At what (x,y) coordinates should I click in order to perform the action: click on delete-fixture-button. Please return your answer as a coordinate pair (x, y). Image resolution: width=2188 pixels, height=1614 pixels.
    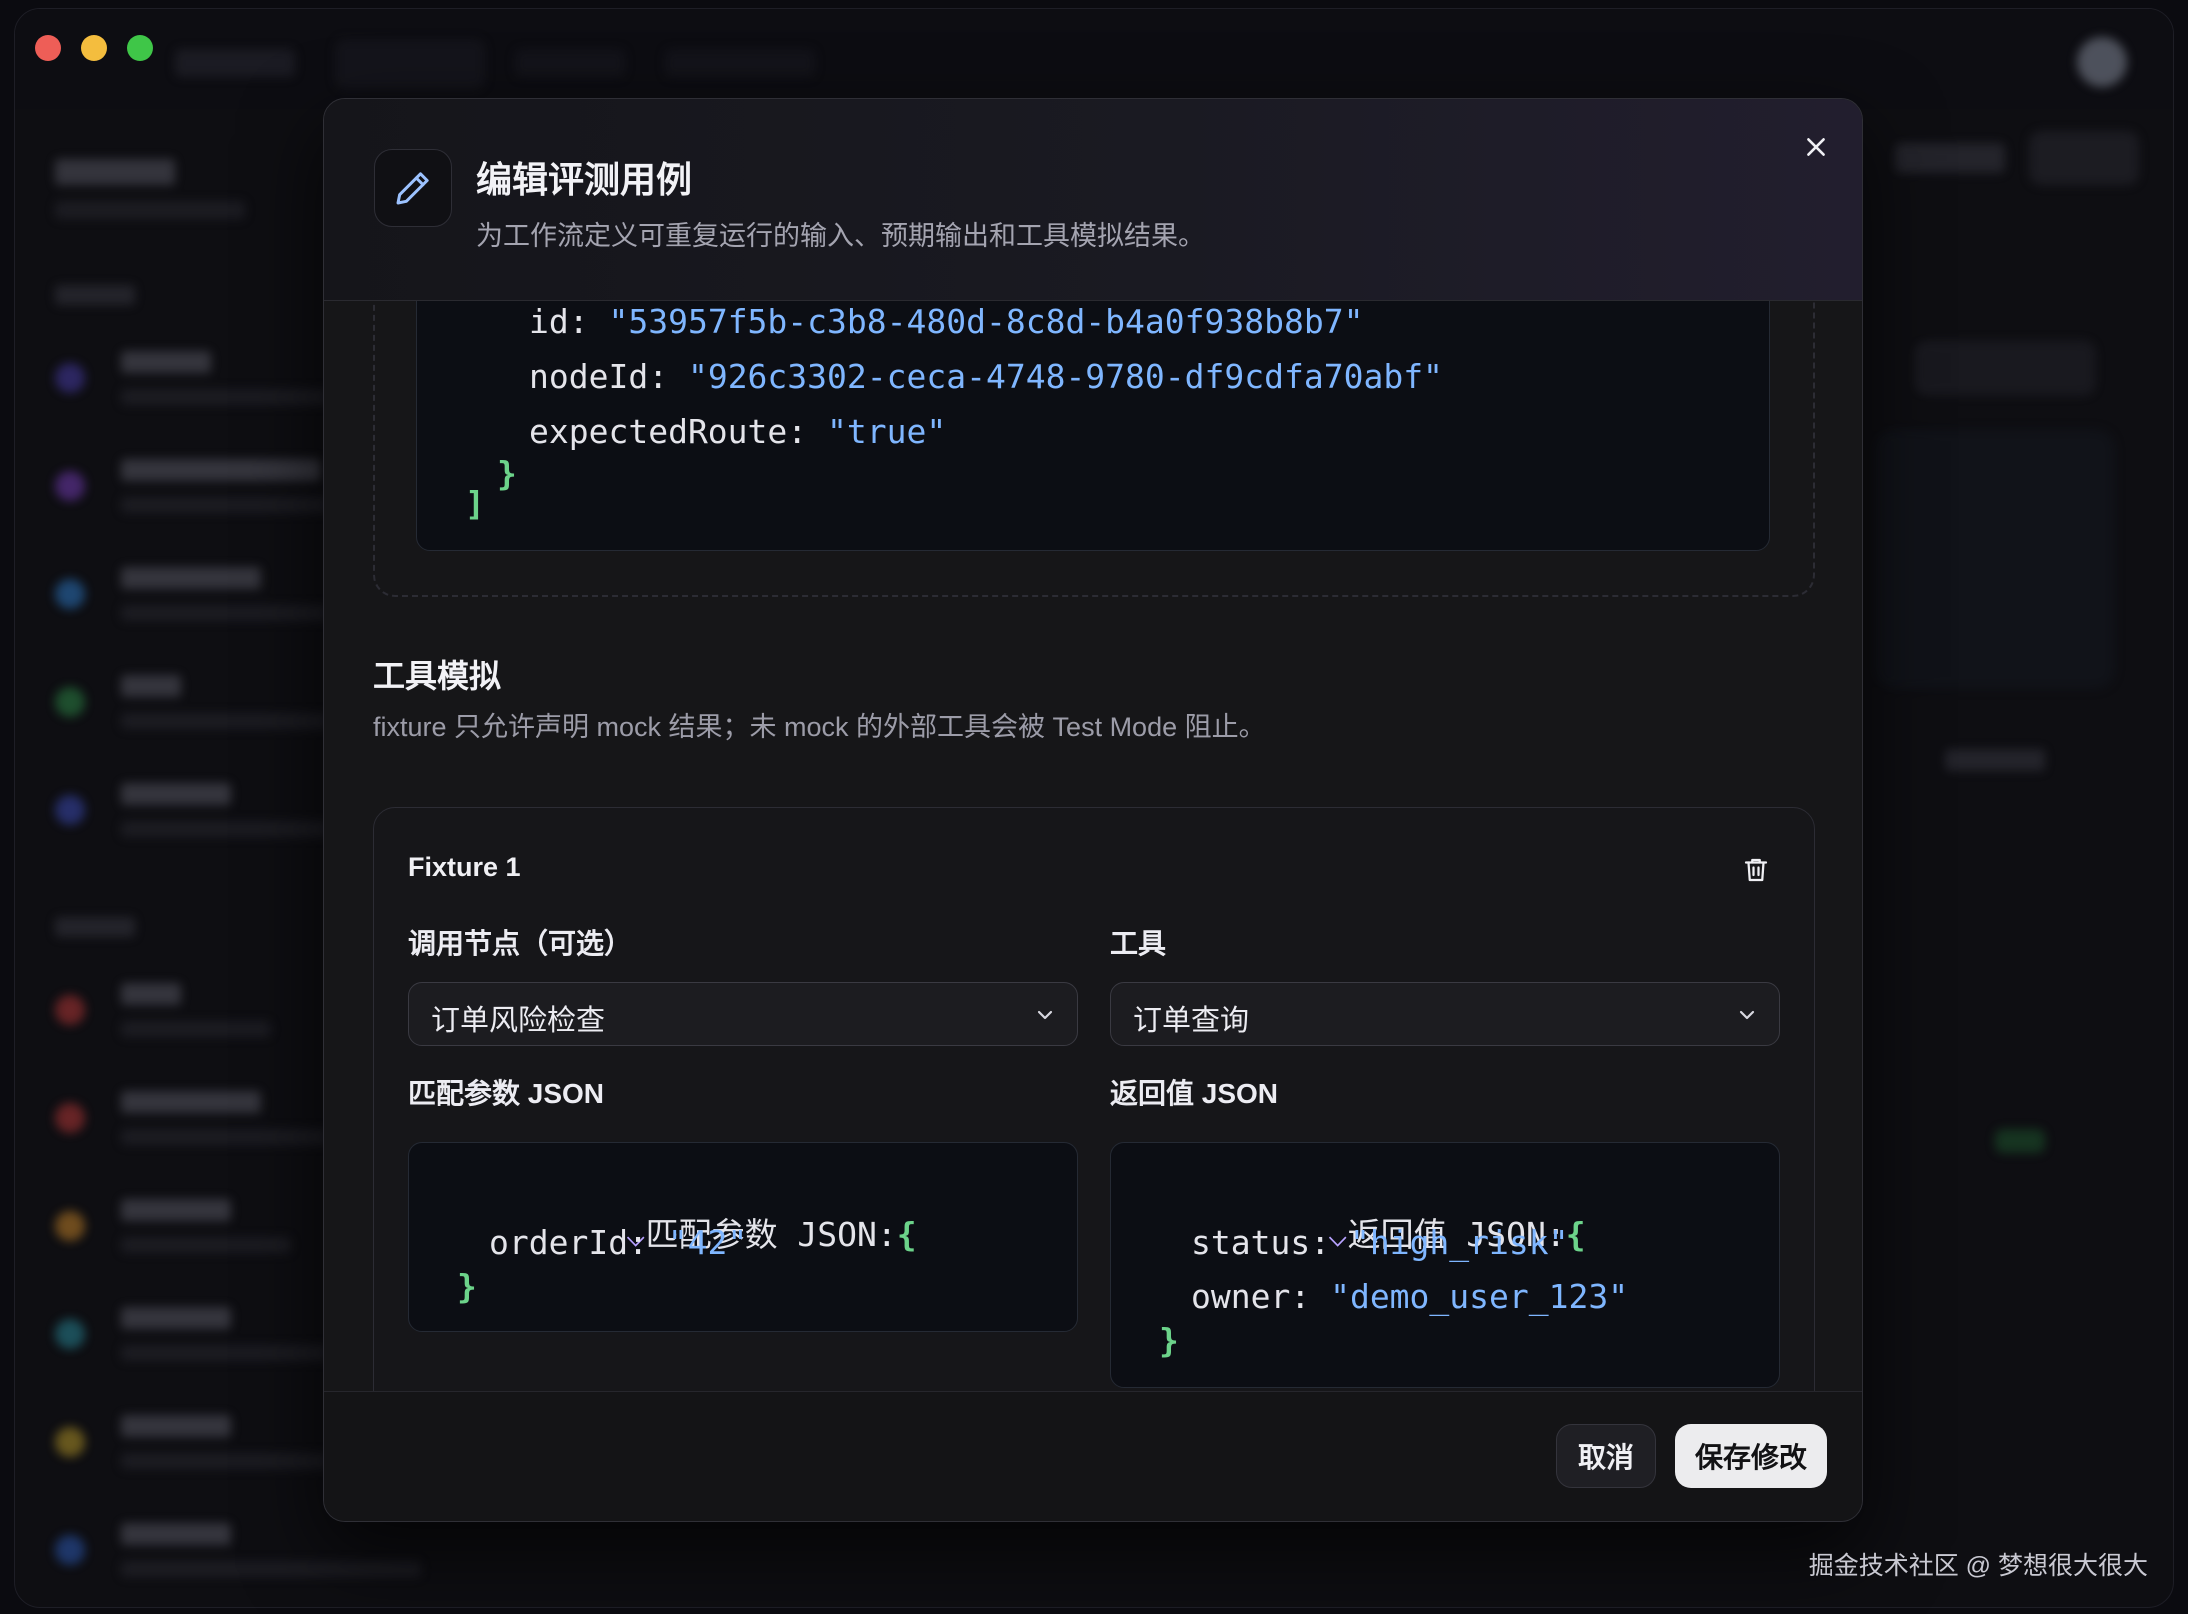
    Looking at the image, I should click on (1756, 870).